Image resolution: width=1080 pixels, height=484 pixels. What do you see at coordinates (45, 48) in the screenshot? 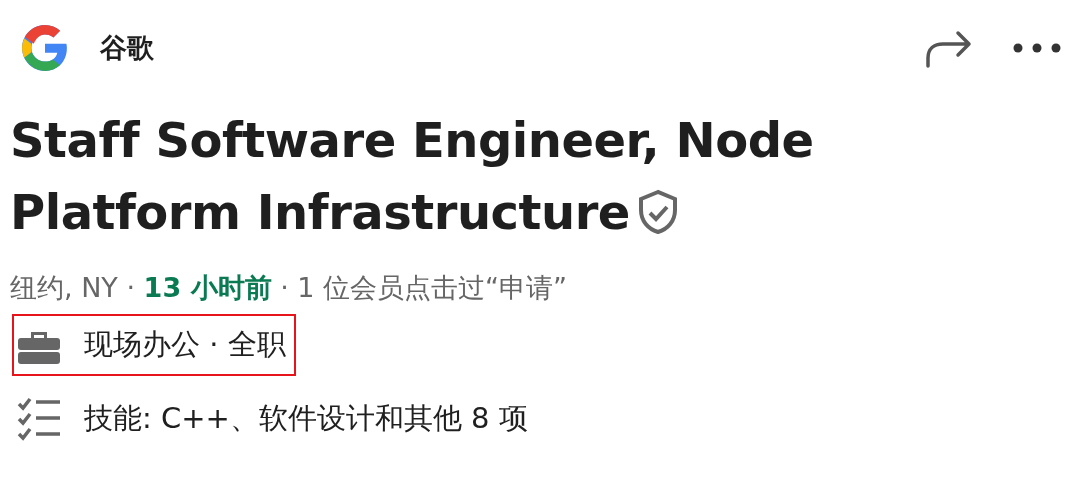
I see `logo-icon` at bounding box center [45, 48].